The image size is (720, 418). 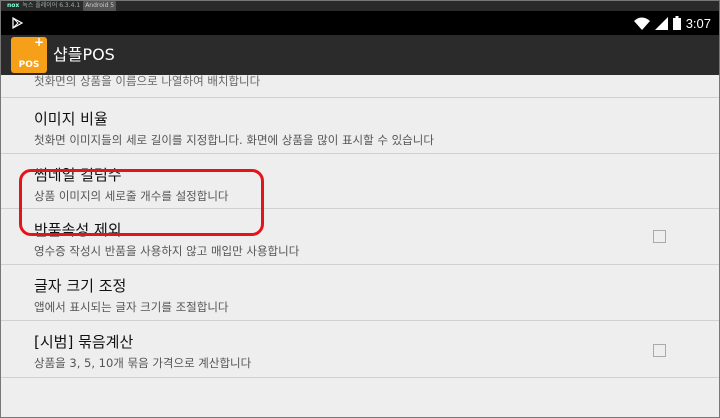 I want to click on clock: 3:07, so click(x=698, y=23).